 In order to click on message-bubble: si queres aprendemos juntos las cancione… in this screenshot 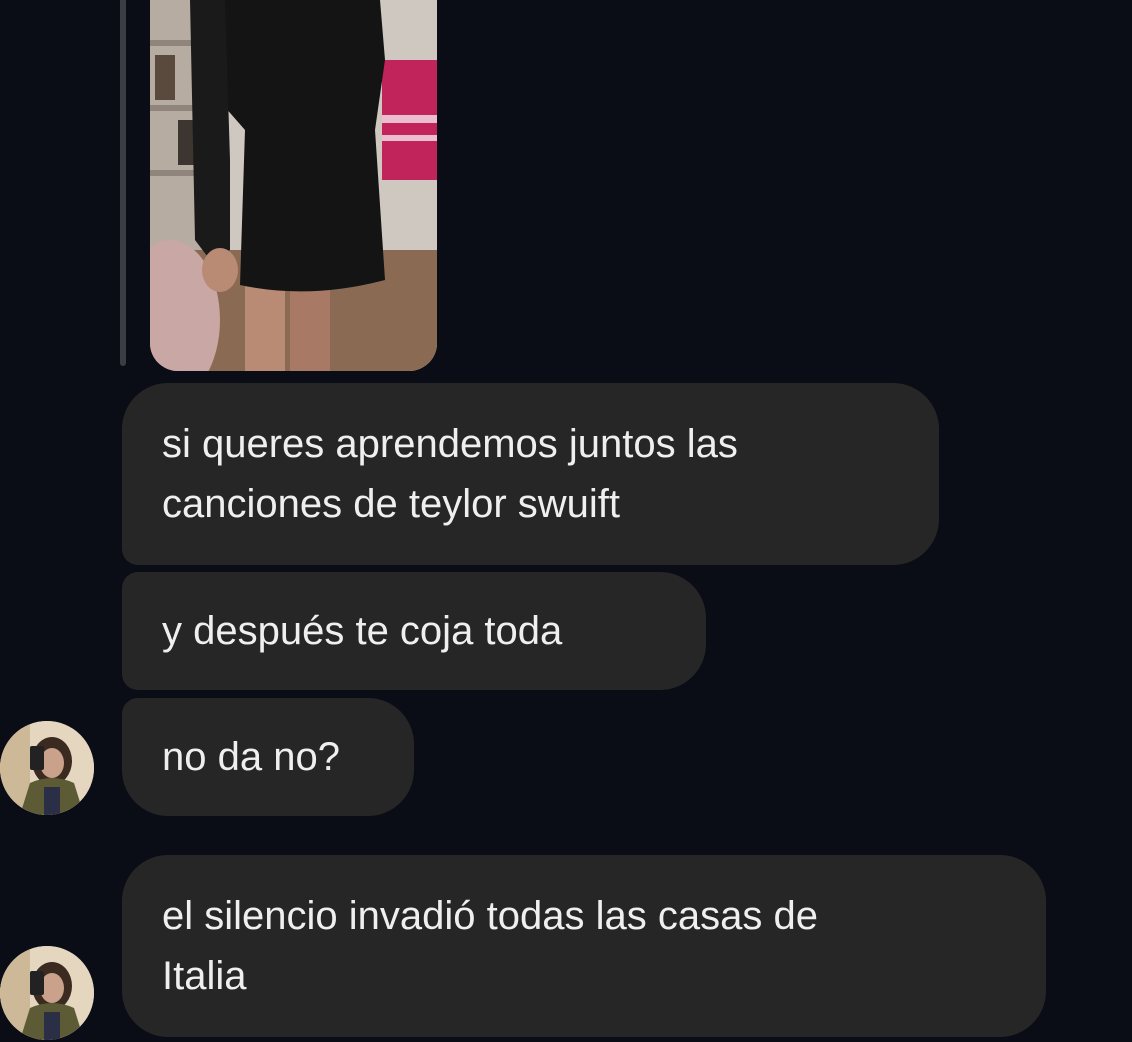, I will do `click(530, 474)`.